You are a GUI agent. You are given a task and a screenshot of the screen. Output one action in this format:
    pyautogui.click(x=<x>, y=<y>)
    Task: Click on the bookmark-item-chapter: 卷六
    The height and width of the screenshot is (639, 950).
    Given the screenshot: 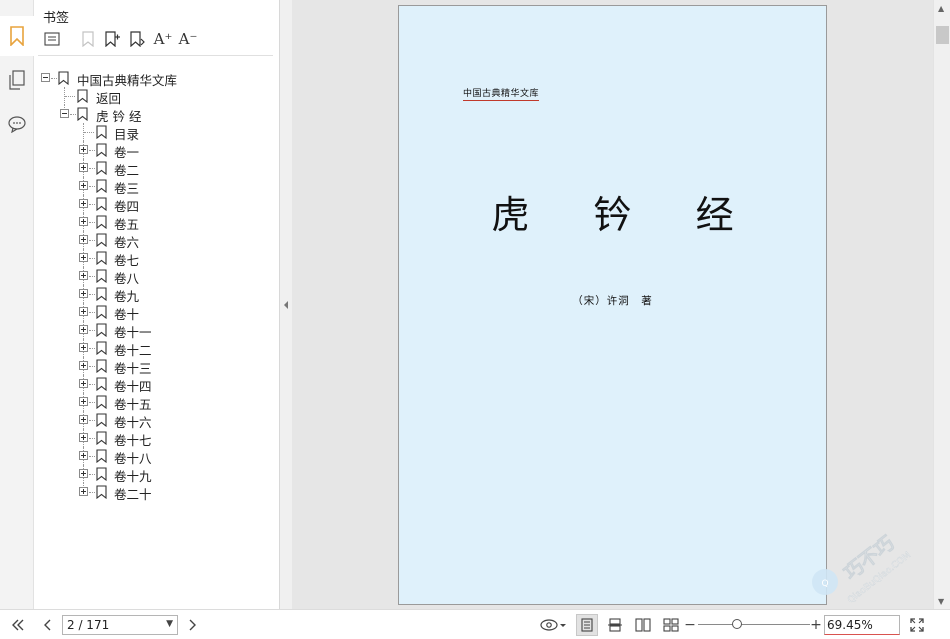 What is the action you would take?
    pyautogui.click(x=157, y=240)
    